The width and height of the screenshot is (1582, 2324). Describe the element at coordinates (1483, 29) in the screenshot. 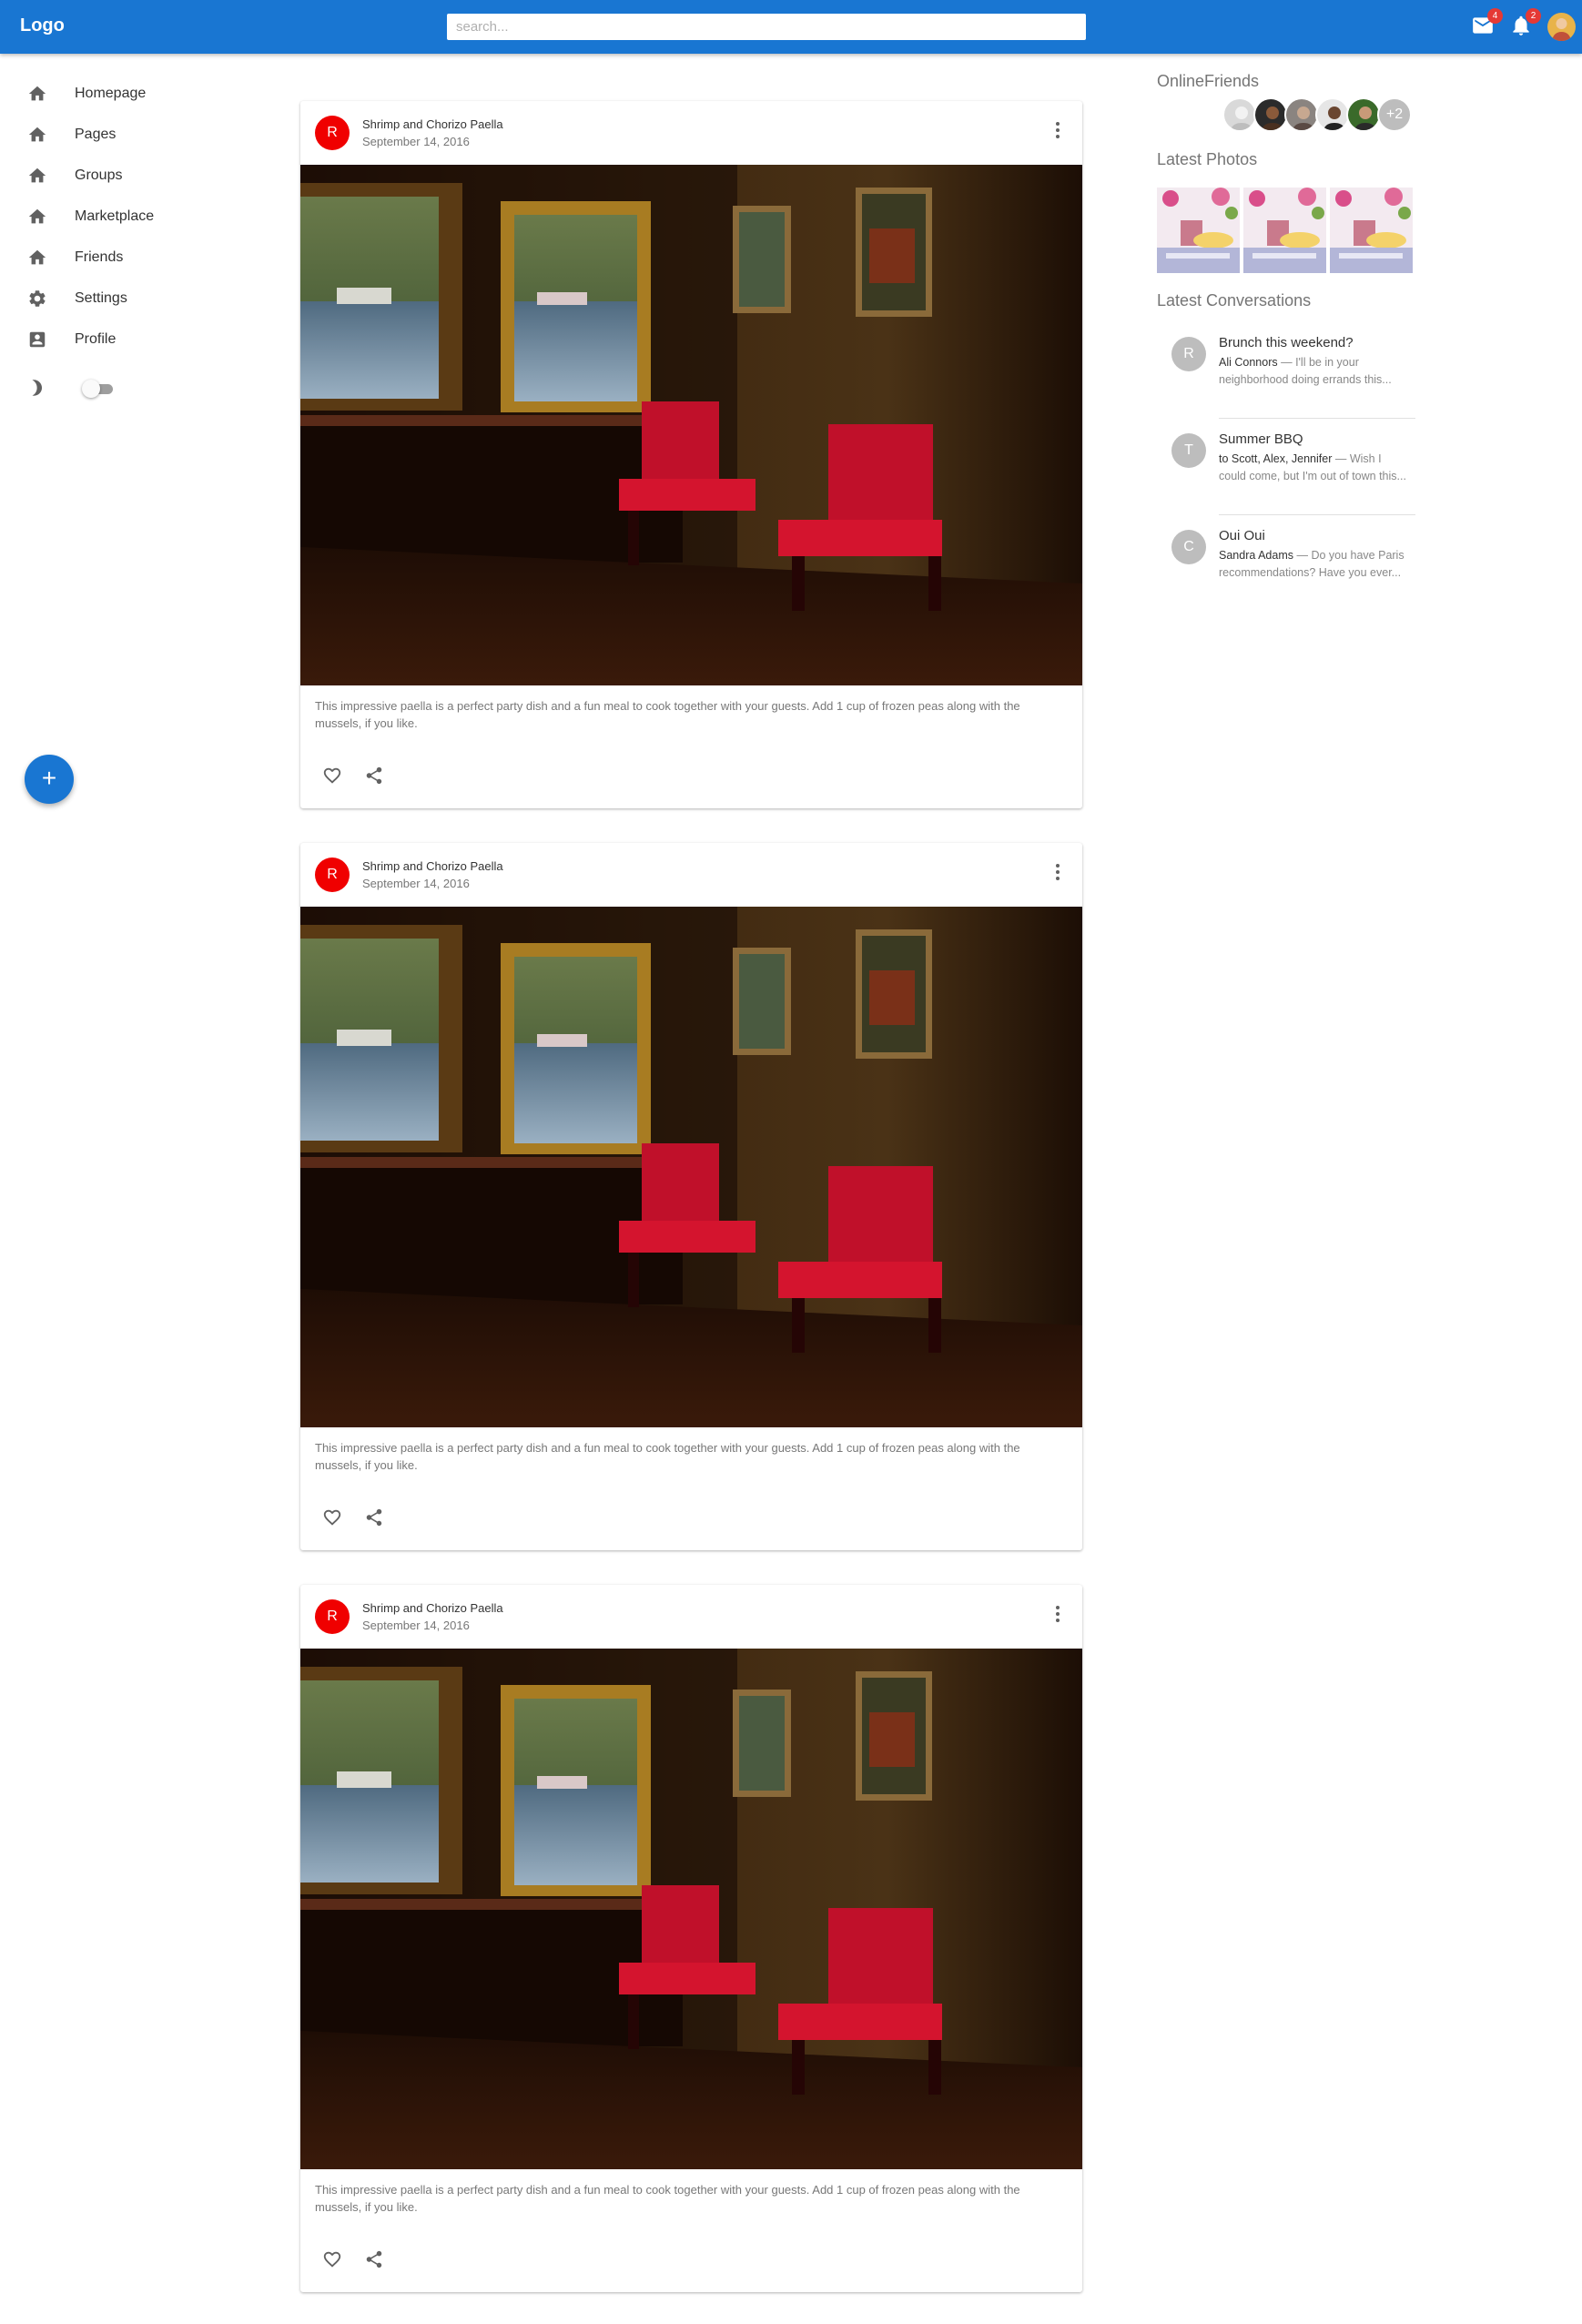

I see `mail-icon` at that location.